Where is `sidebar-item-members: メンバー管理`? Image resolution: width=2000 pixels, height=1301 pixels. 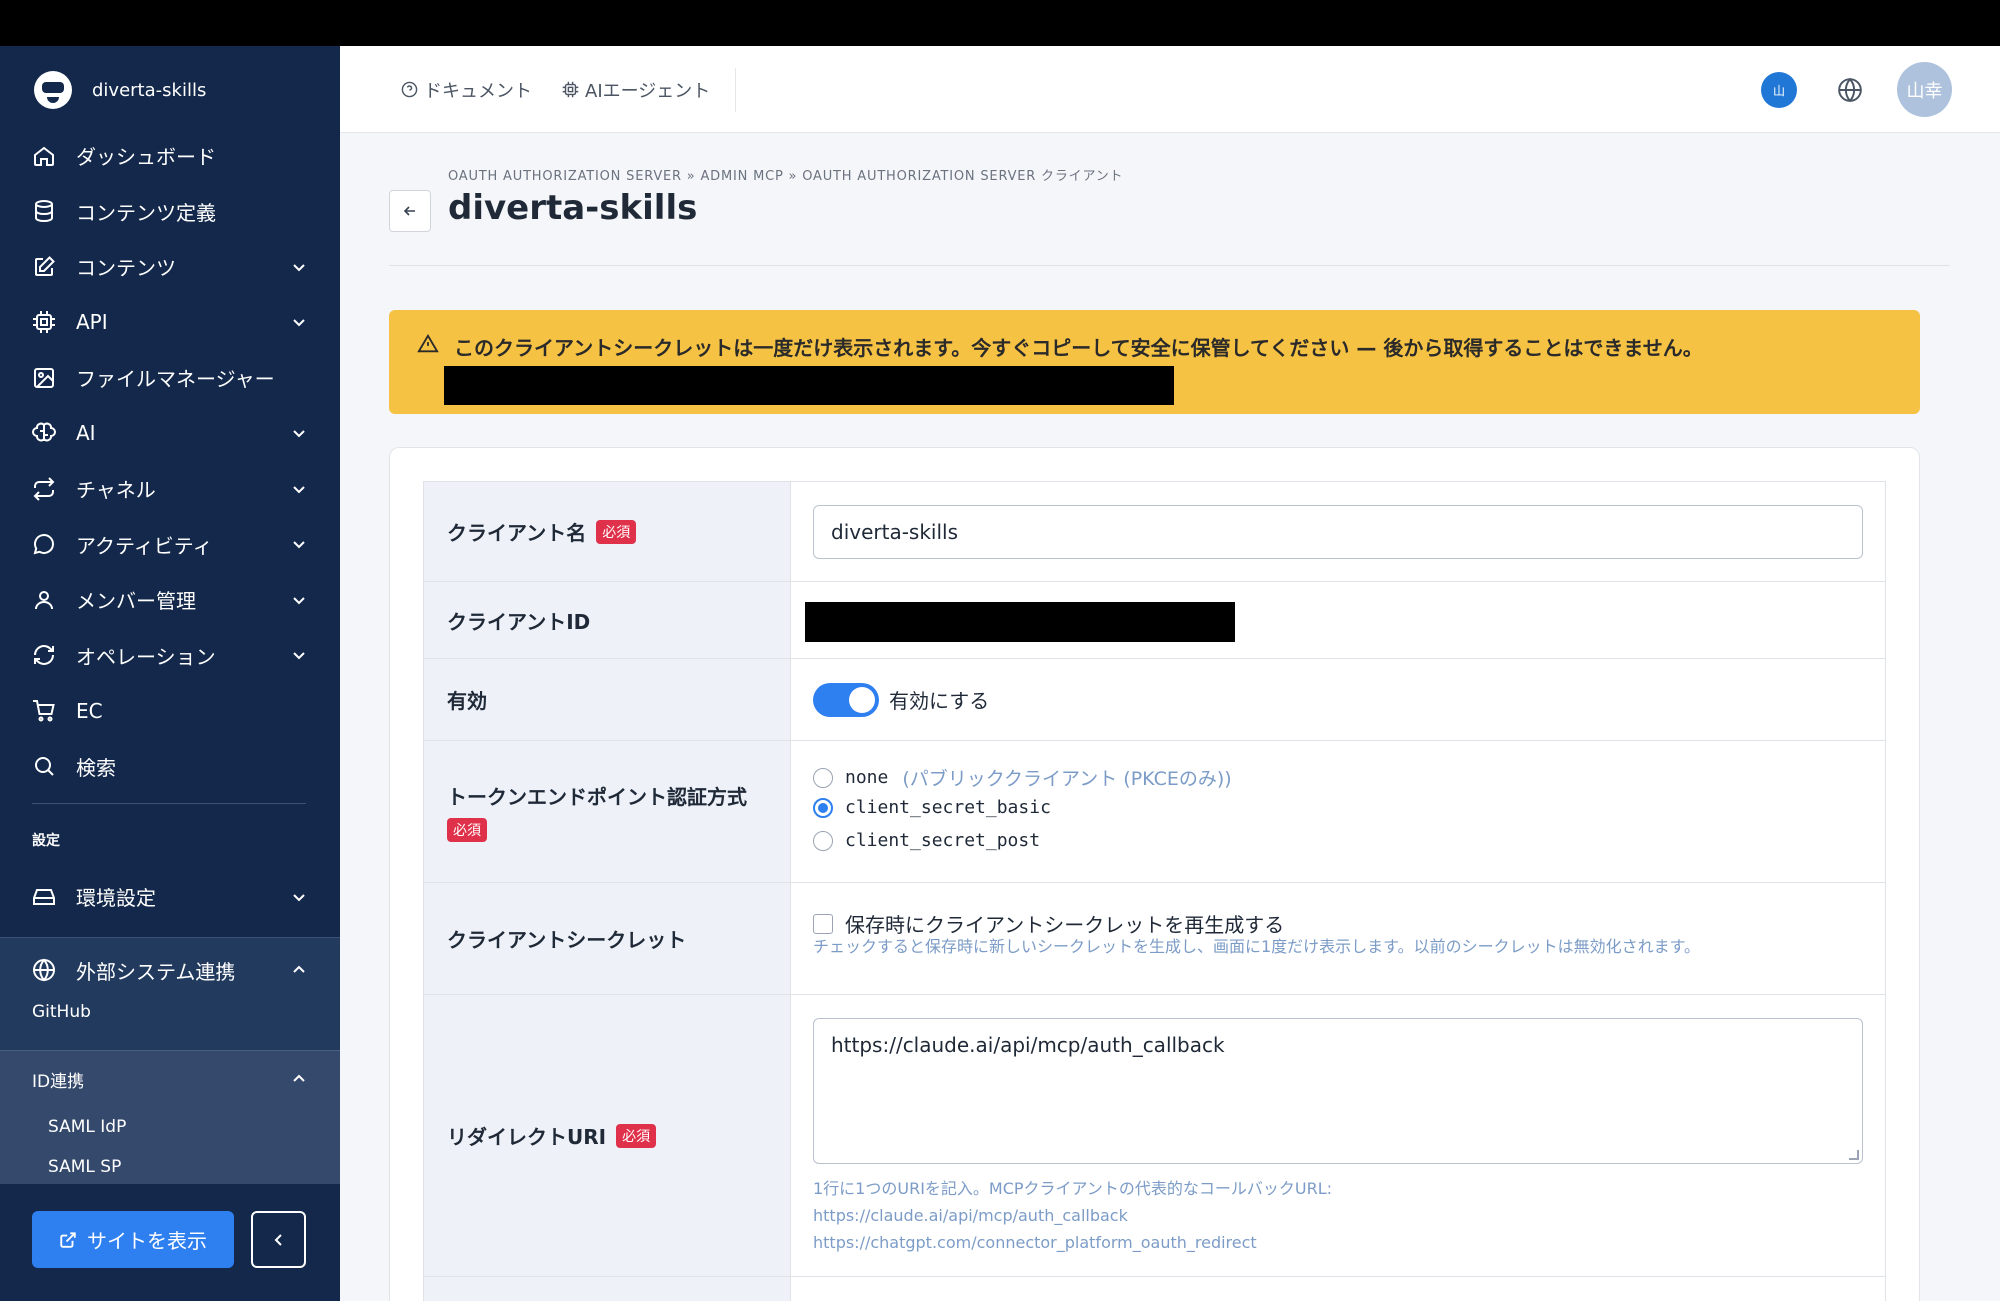 sidebar-item-members: メンバー管理 is located at coordinates (170, 600).